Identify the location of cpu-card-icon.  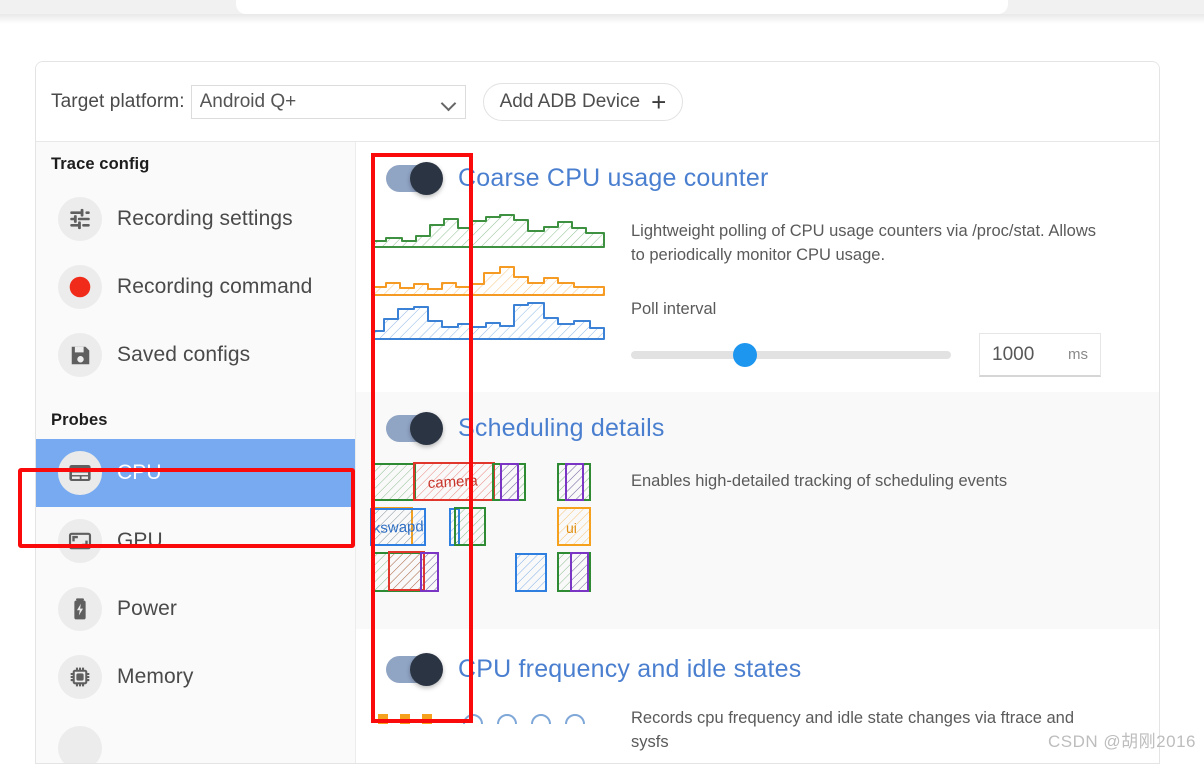
(80, 473).